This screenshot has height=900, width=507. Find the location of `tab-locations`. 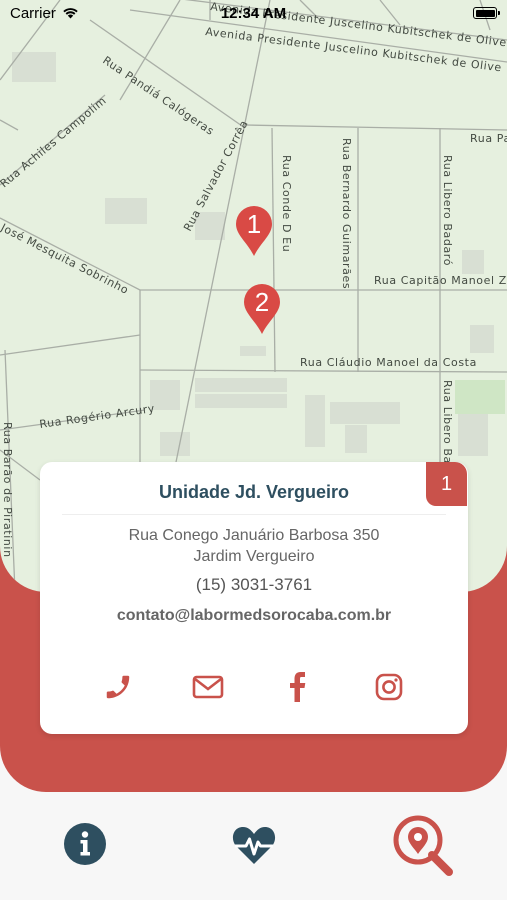

tab-locations is located at coordinates (423, 845).